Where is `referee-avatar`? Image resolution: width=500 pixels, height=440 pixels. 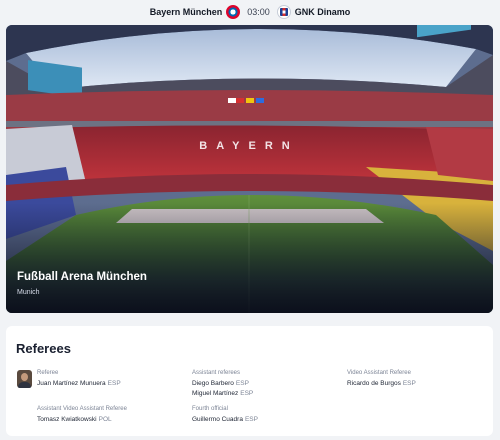 referee-avatar is located at coordinates (24, 379).